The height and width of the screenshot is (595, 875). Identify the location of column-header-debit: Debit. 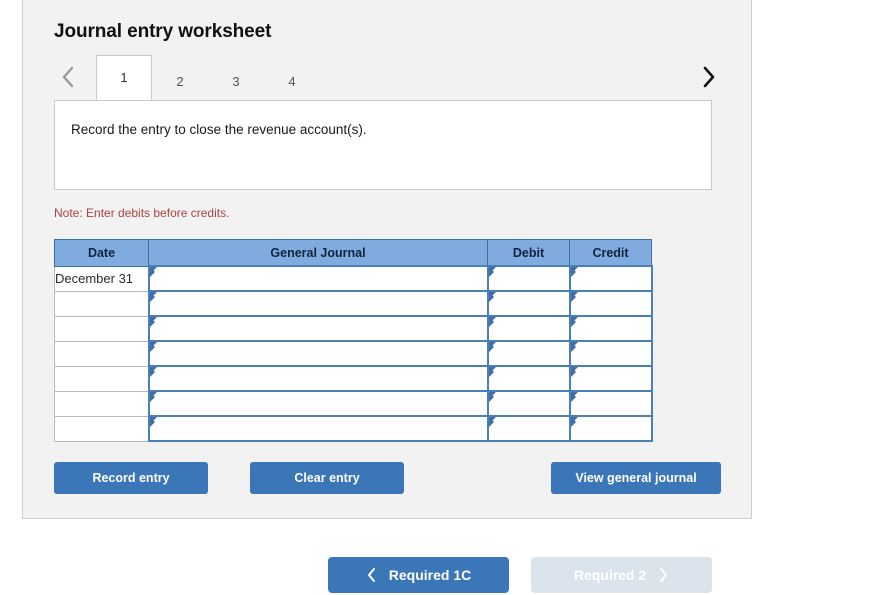
(528, 253).